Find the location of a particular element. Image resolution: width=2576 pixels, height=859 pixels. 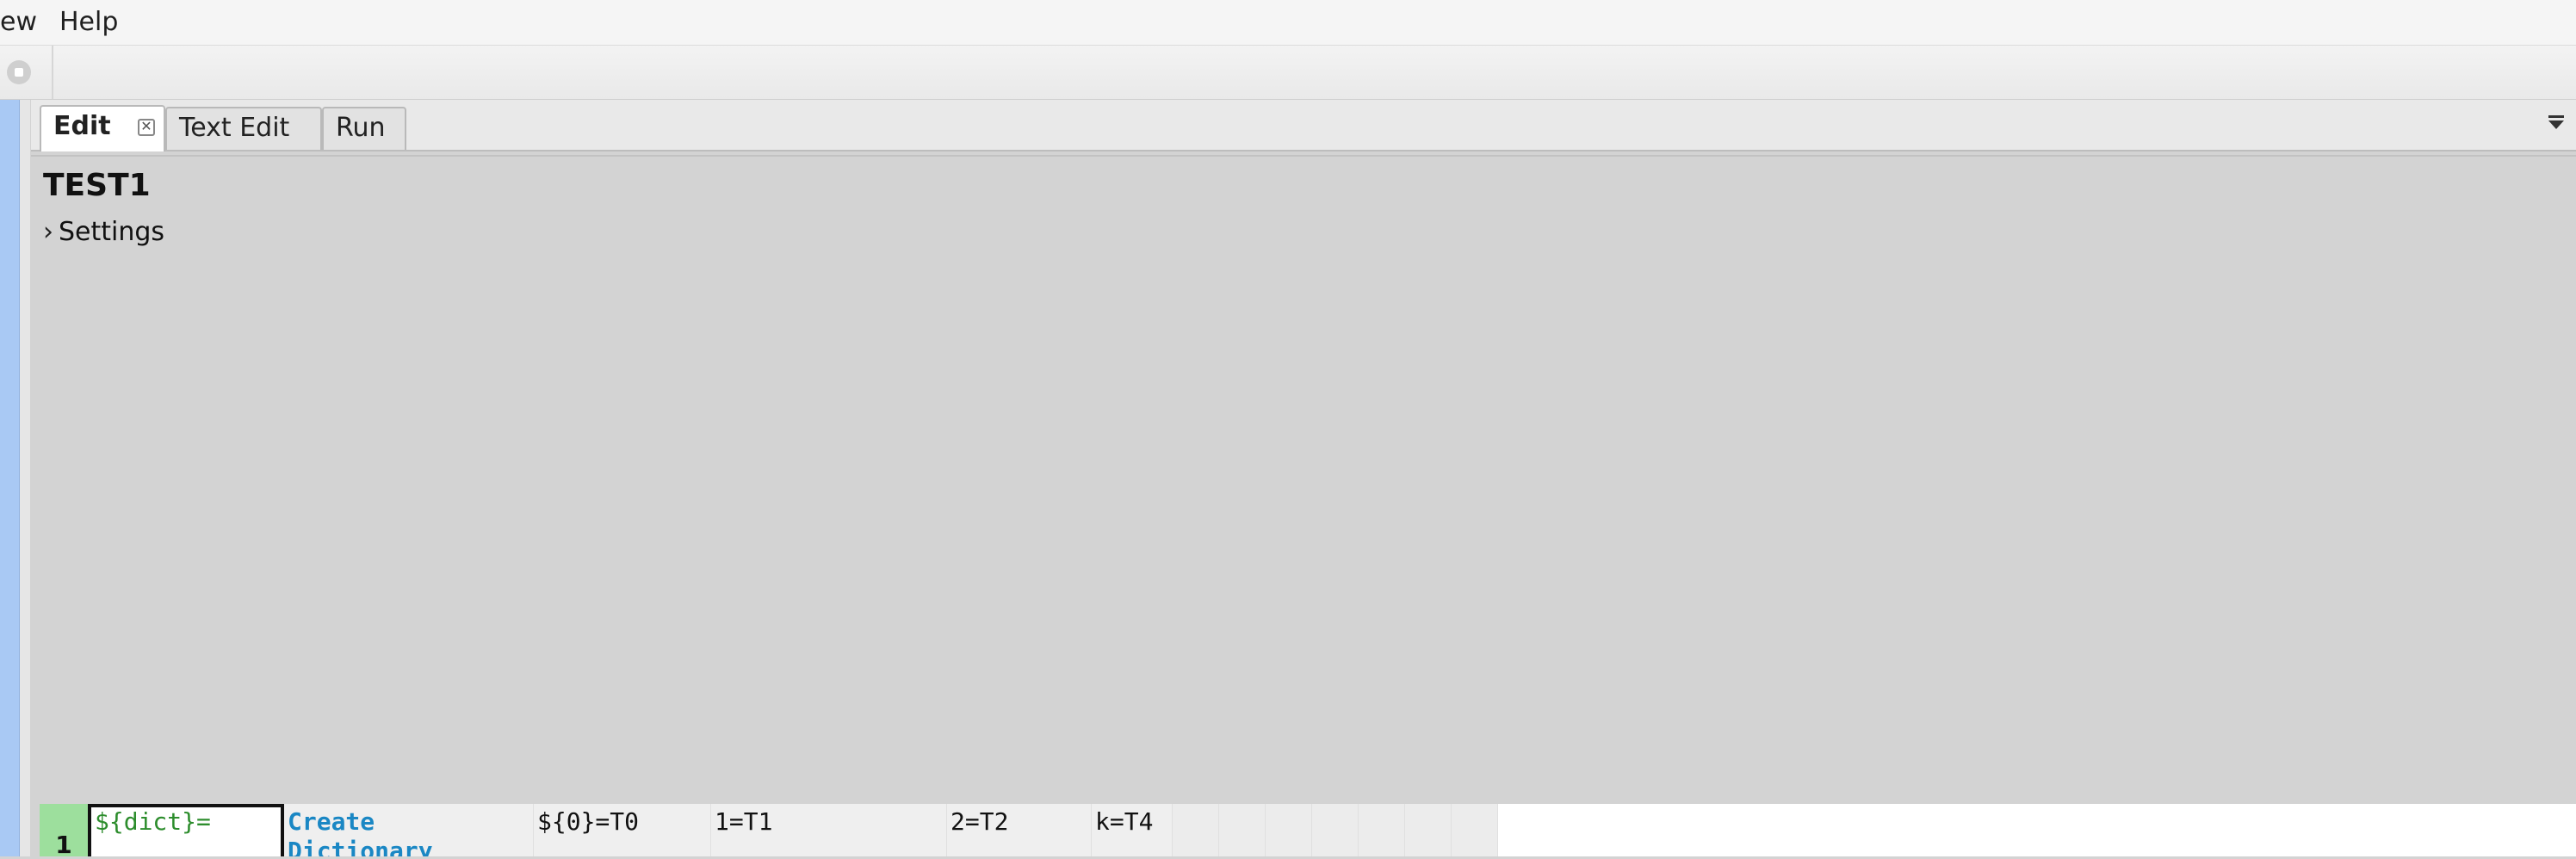

grid-cell-keyword: Create Dictionary is located at coordinates (409, 830).